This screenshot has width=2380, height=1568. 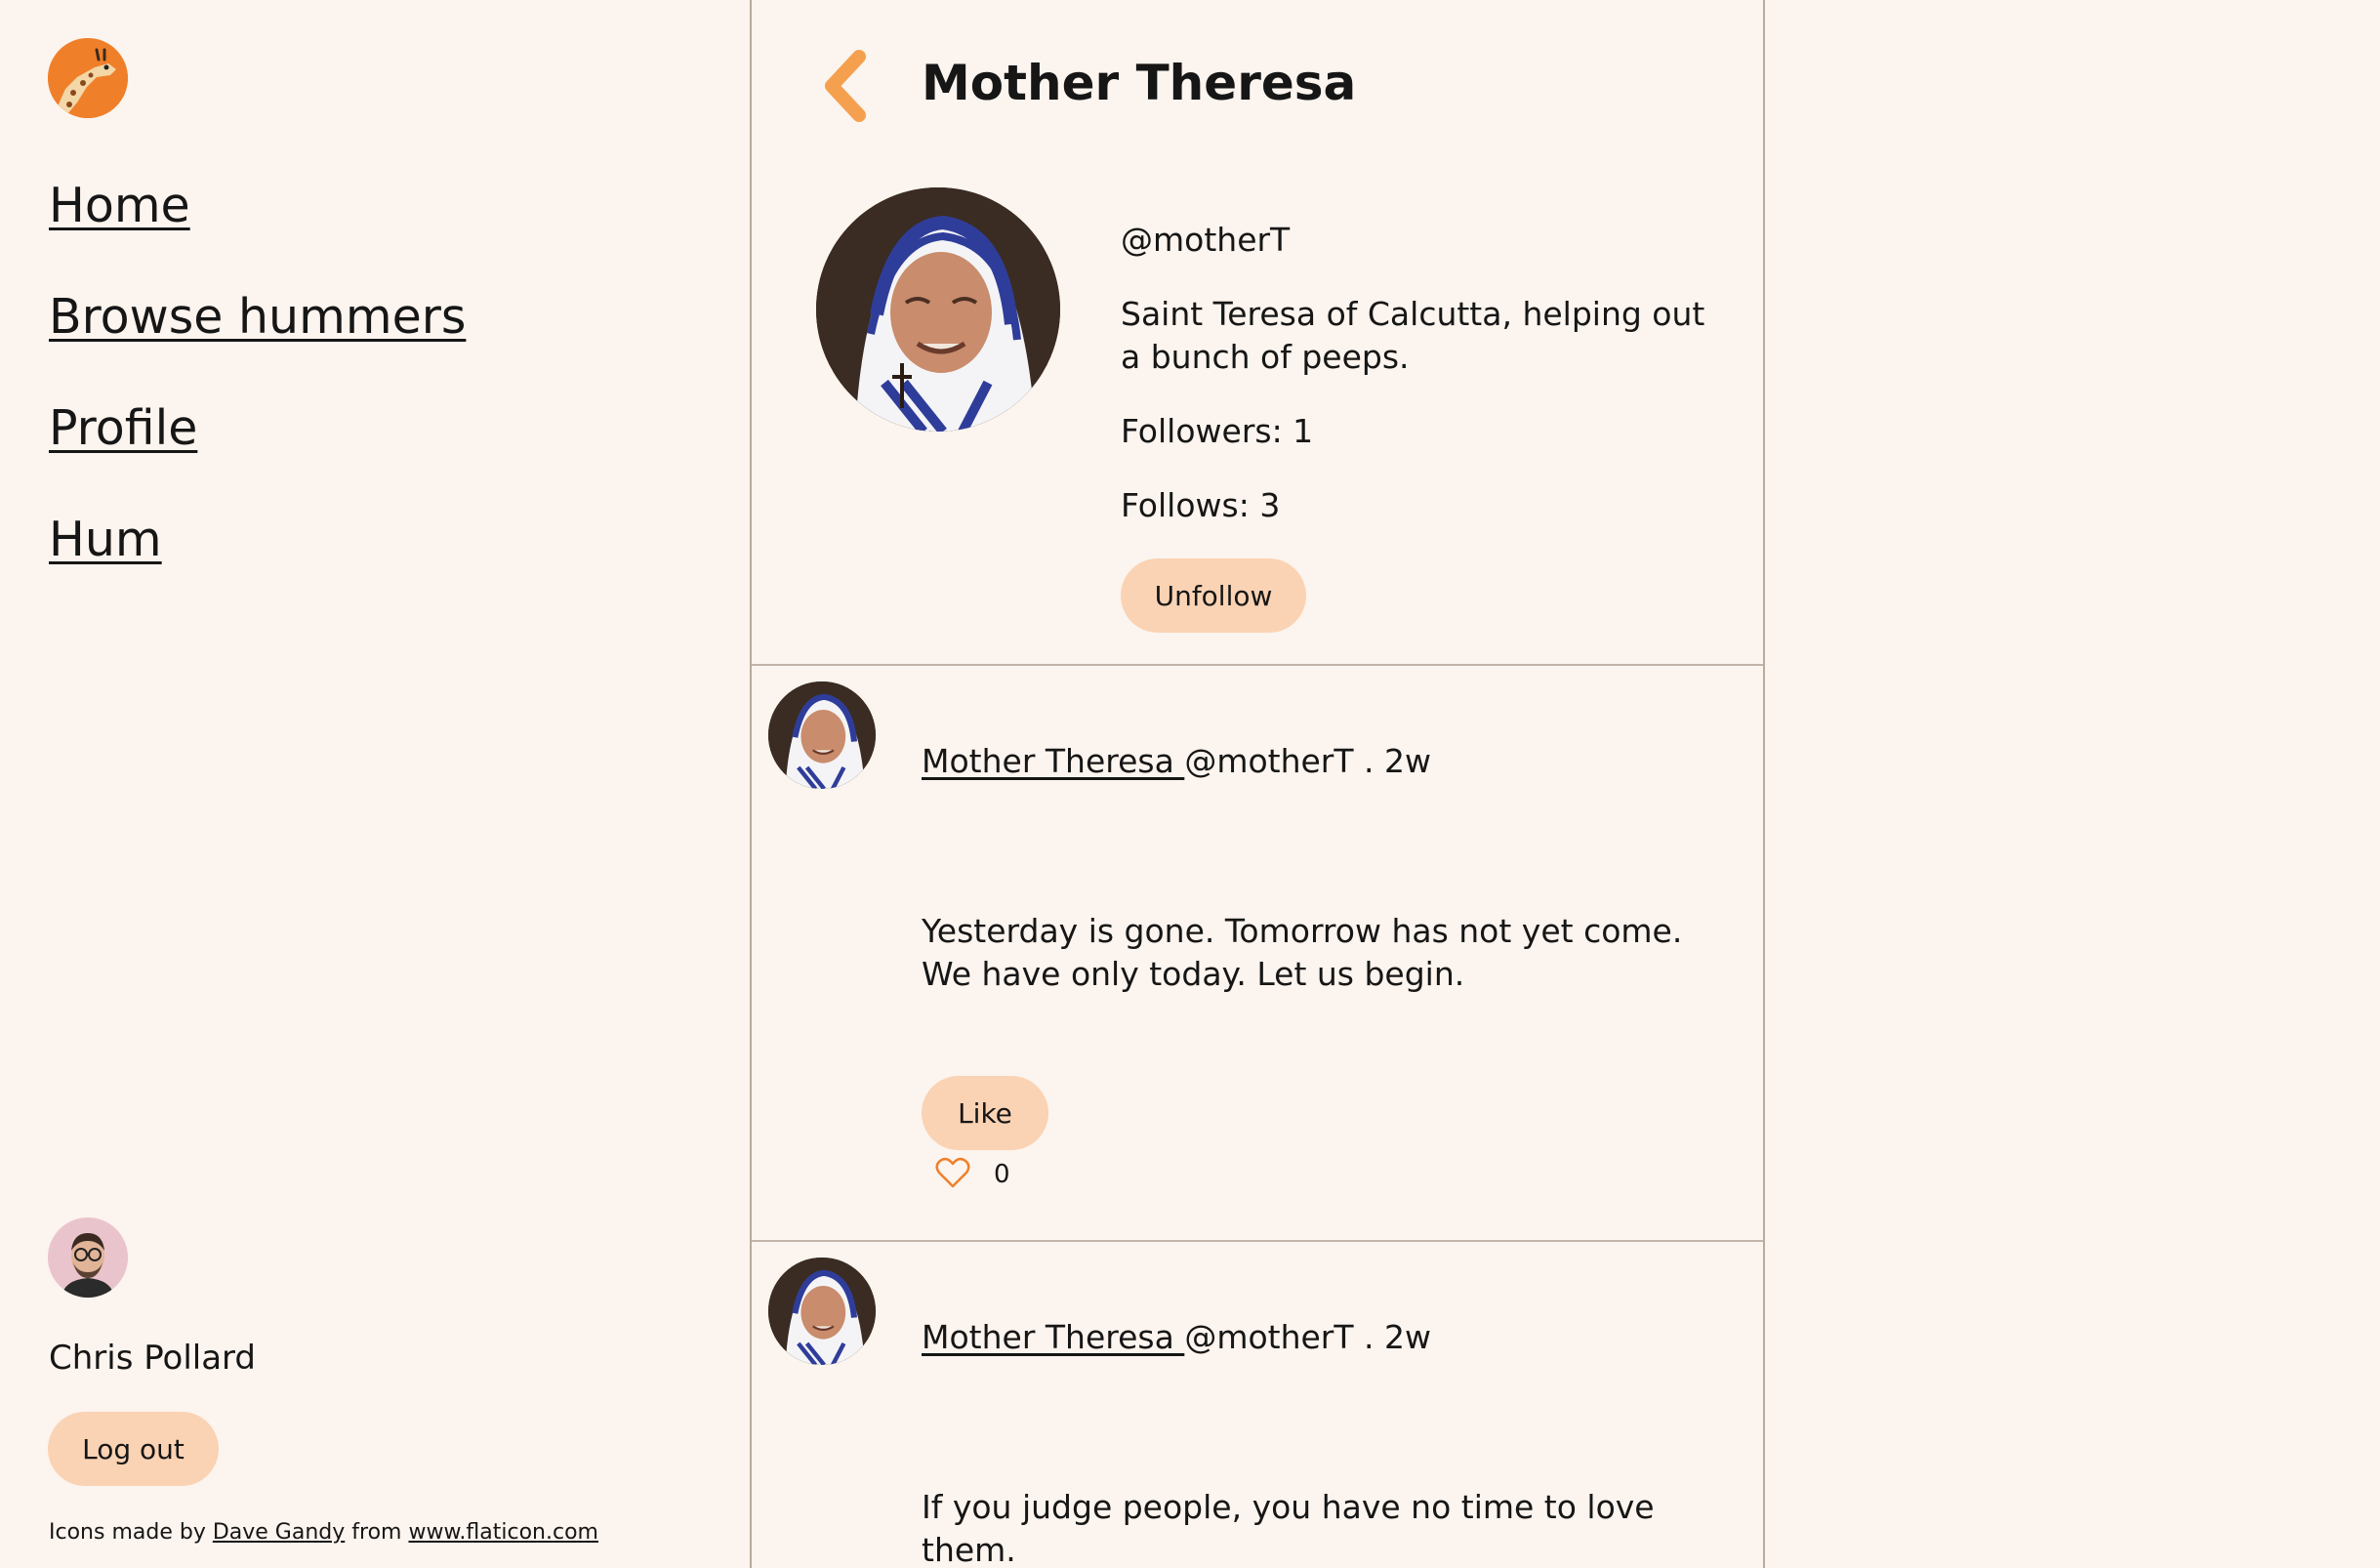 I want to click on profile-avatar, so click(x=938, y=309).